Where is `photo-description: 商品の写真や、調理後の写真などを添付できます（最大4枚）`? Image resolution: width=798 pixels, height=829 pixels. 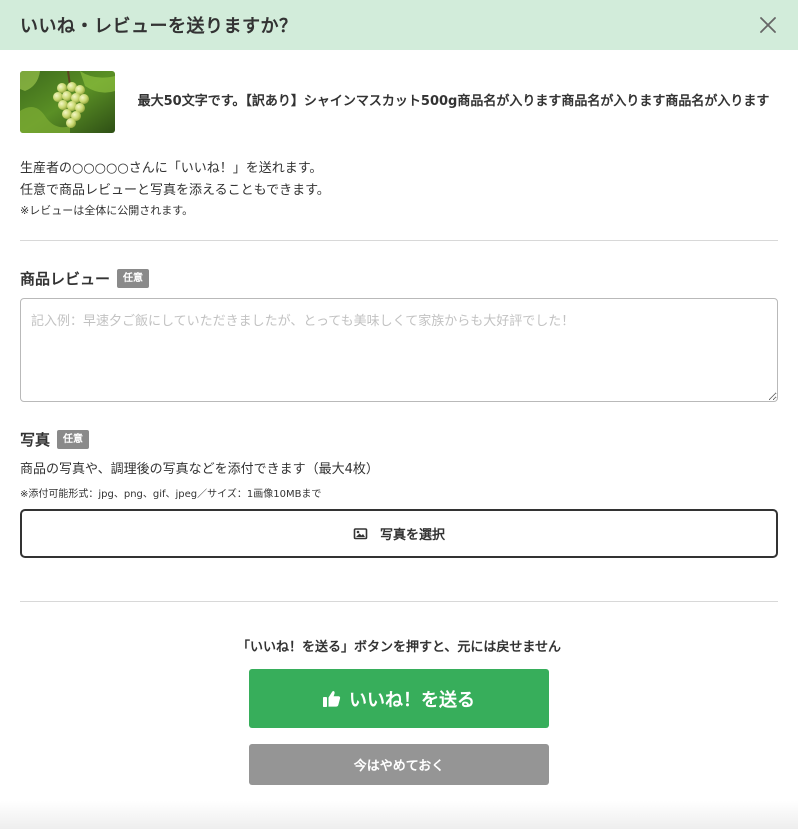 photo-description: 商品の写真や、調理後の写真などを添付できます（最大4枚） is located at coordinates (199, 469).